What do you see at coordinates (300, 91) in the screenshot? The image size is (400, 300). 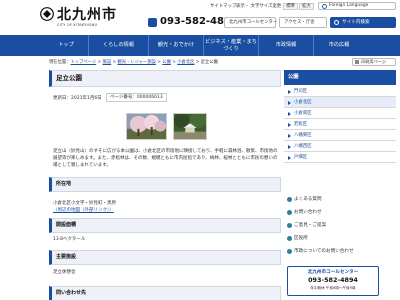 I see `sidebar-item-label: 門司区` at bounding box center [300, 91].